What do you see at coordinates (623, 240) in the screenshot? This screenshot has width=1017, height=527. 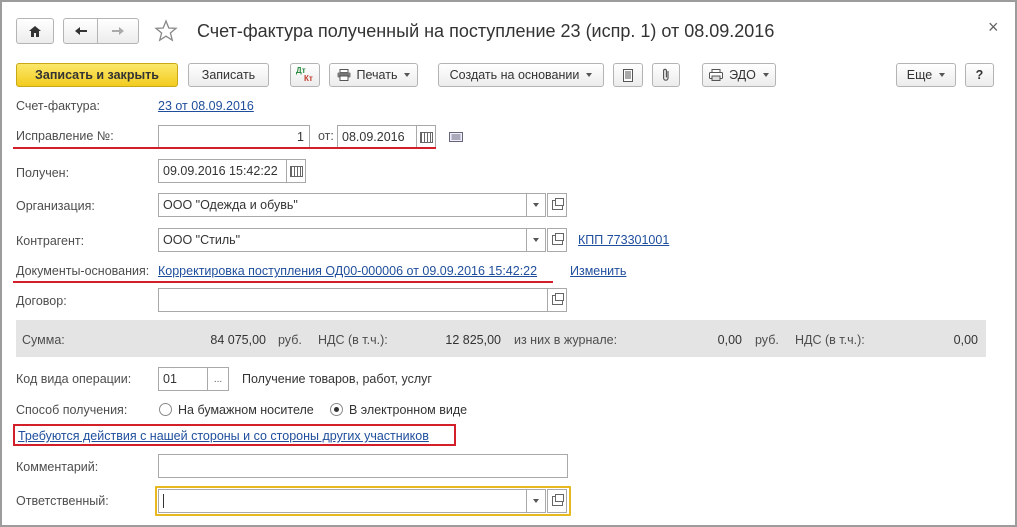 I see `kpp-link: КПП 773301001` at bounding box center [623, 240].